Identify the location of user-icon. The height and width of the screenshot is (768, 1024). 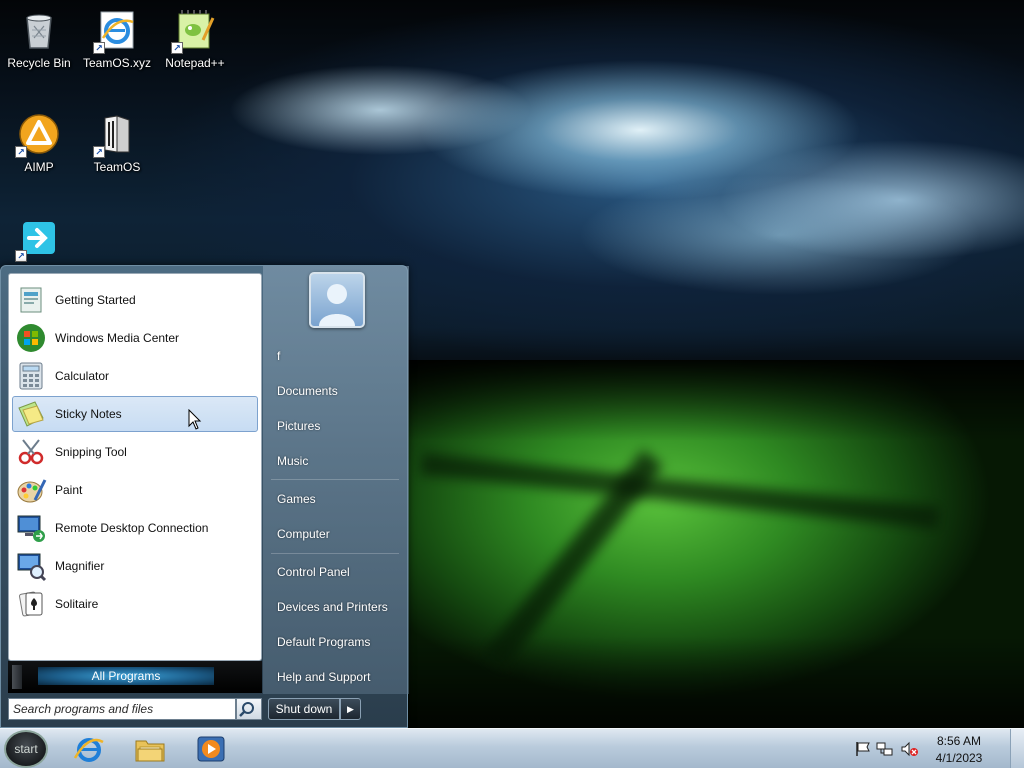
(337, 305).